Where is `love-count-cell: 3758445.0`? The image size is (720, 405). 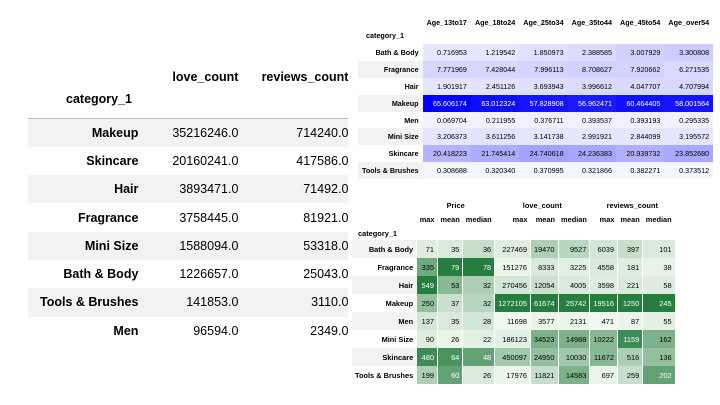
love-count-cell: 3758445.0 is located at coordinates (209, 217).